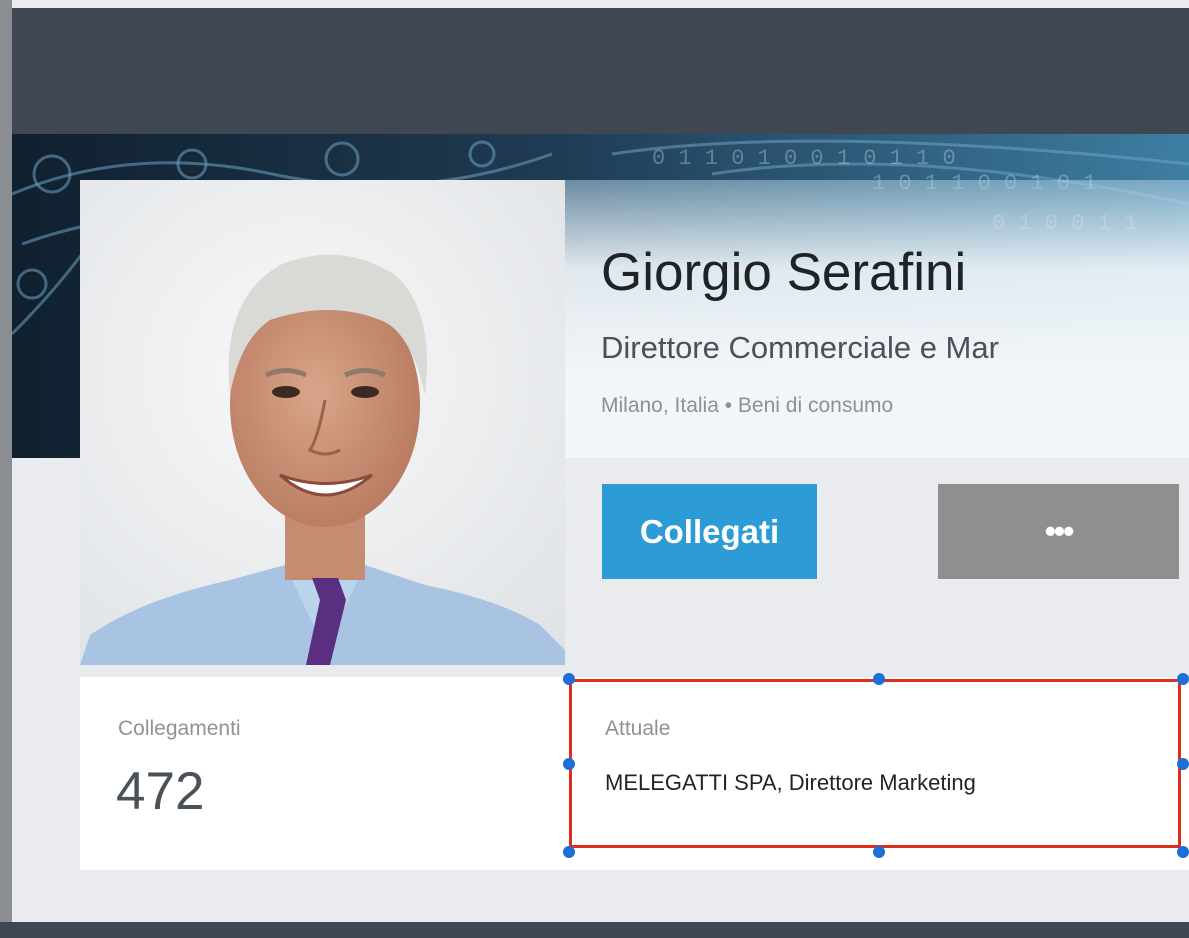 This screenshot has width=1189, height=938. Describe the element at coordinates (747, 405) in the screenshot. I see `profile-location-industry: Milano, Italia • Beni di consumo` at that location.